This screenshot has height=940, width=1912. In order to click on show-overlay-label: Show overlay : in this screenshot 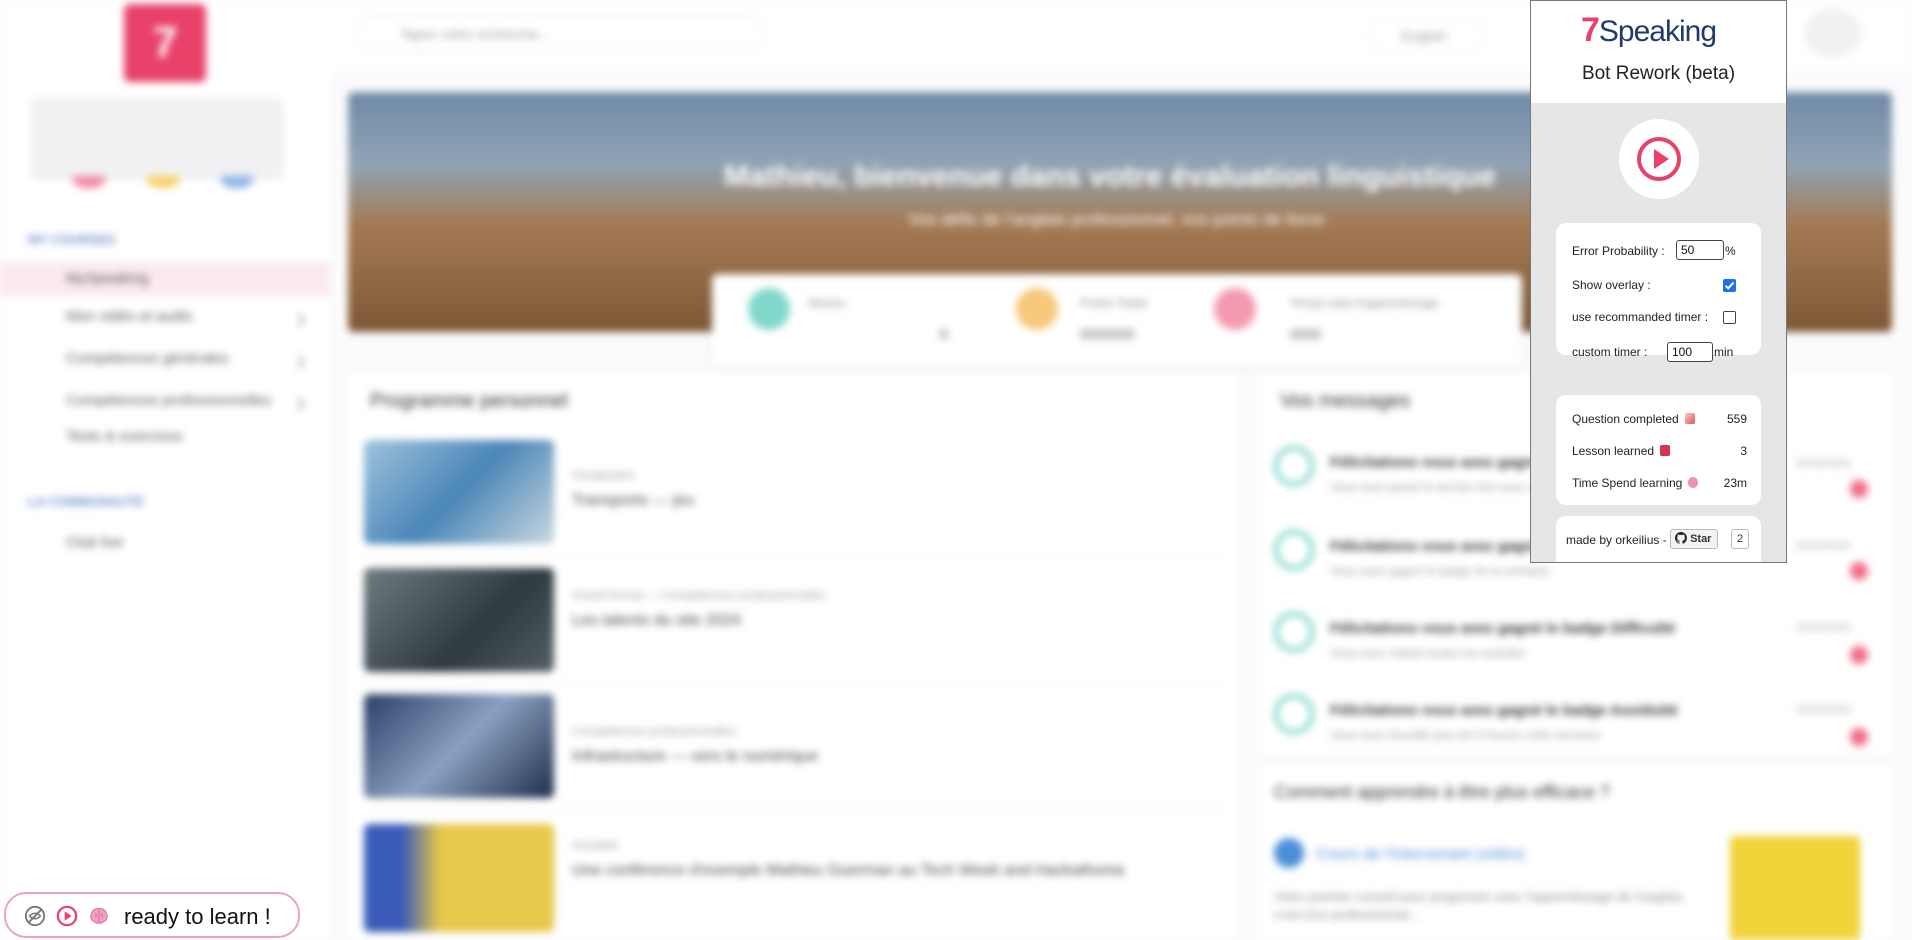, I will do `click(1611, 285)`.